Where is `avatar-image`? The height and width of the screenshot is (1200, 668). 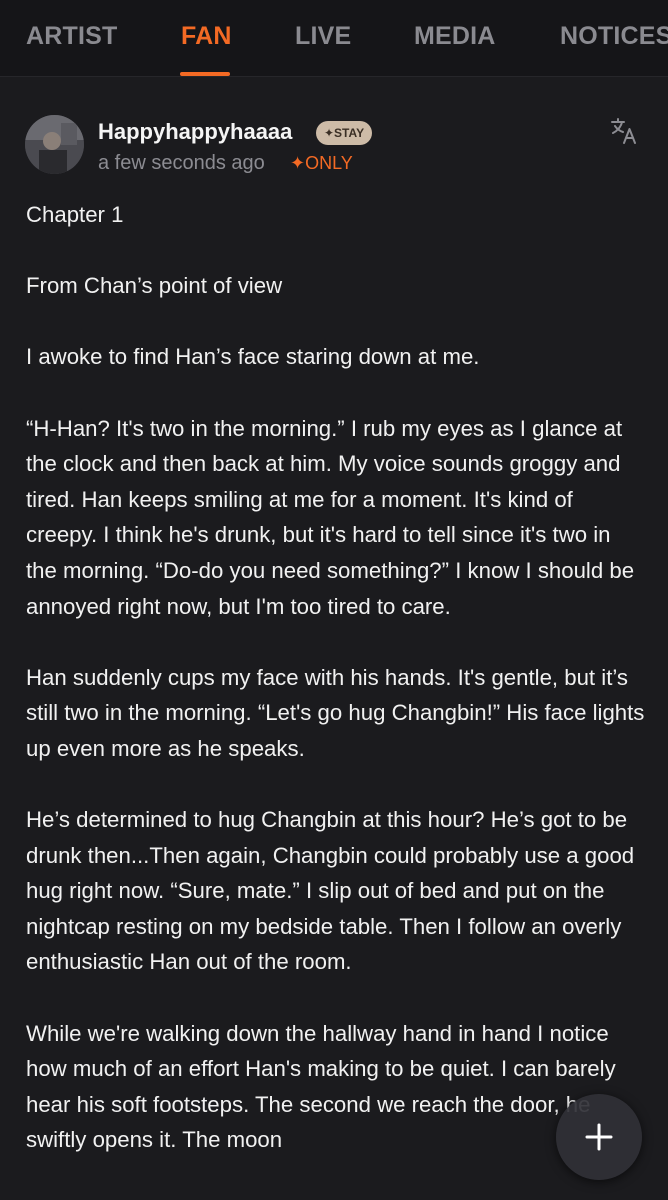 avatar-image is located at coordinates (54, 144).